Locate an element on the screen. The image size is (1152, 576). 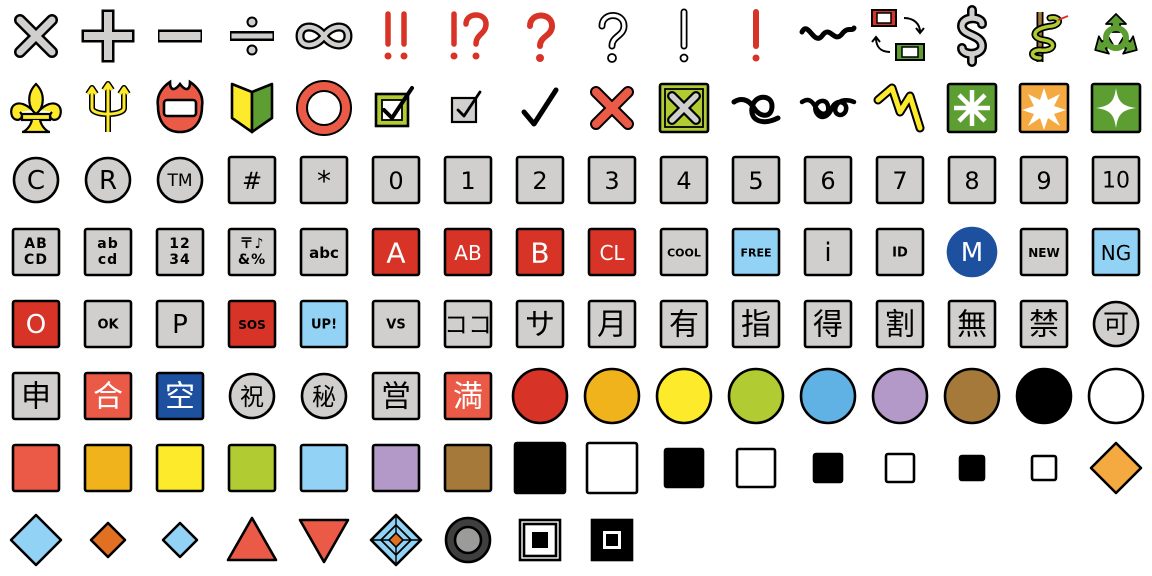
small-orange-diamond-icon is located at coordinates (108, 540).